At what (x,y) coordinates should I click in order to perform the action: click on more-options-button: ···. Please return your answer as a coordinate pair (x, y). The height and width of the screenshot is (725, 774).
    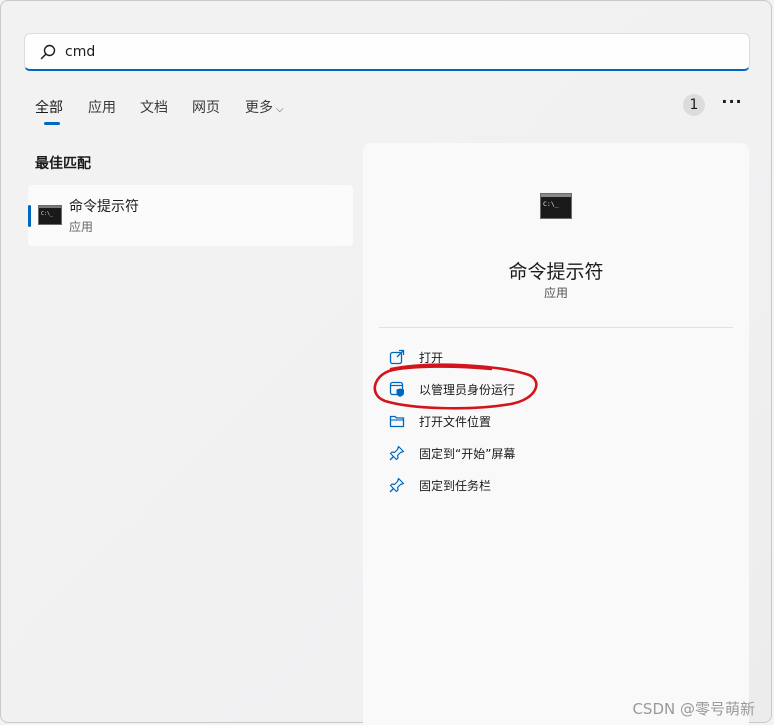
    Looking at the image, I should click on (732, 105).